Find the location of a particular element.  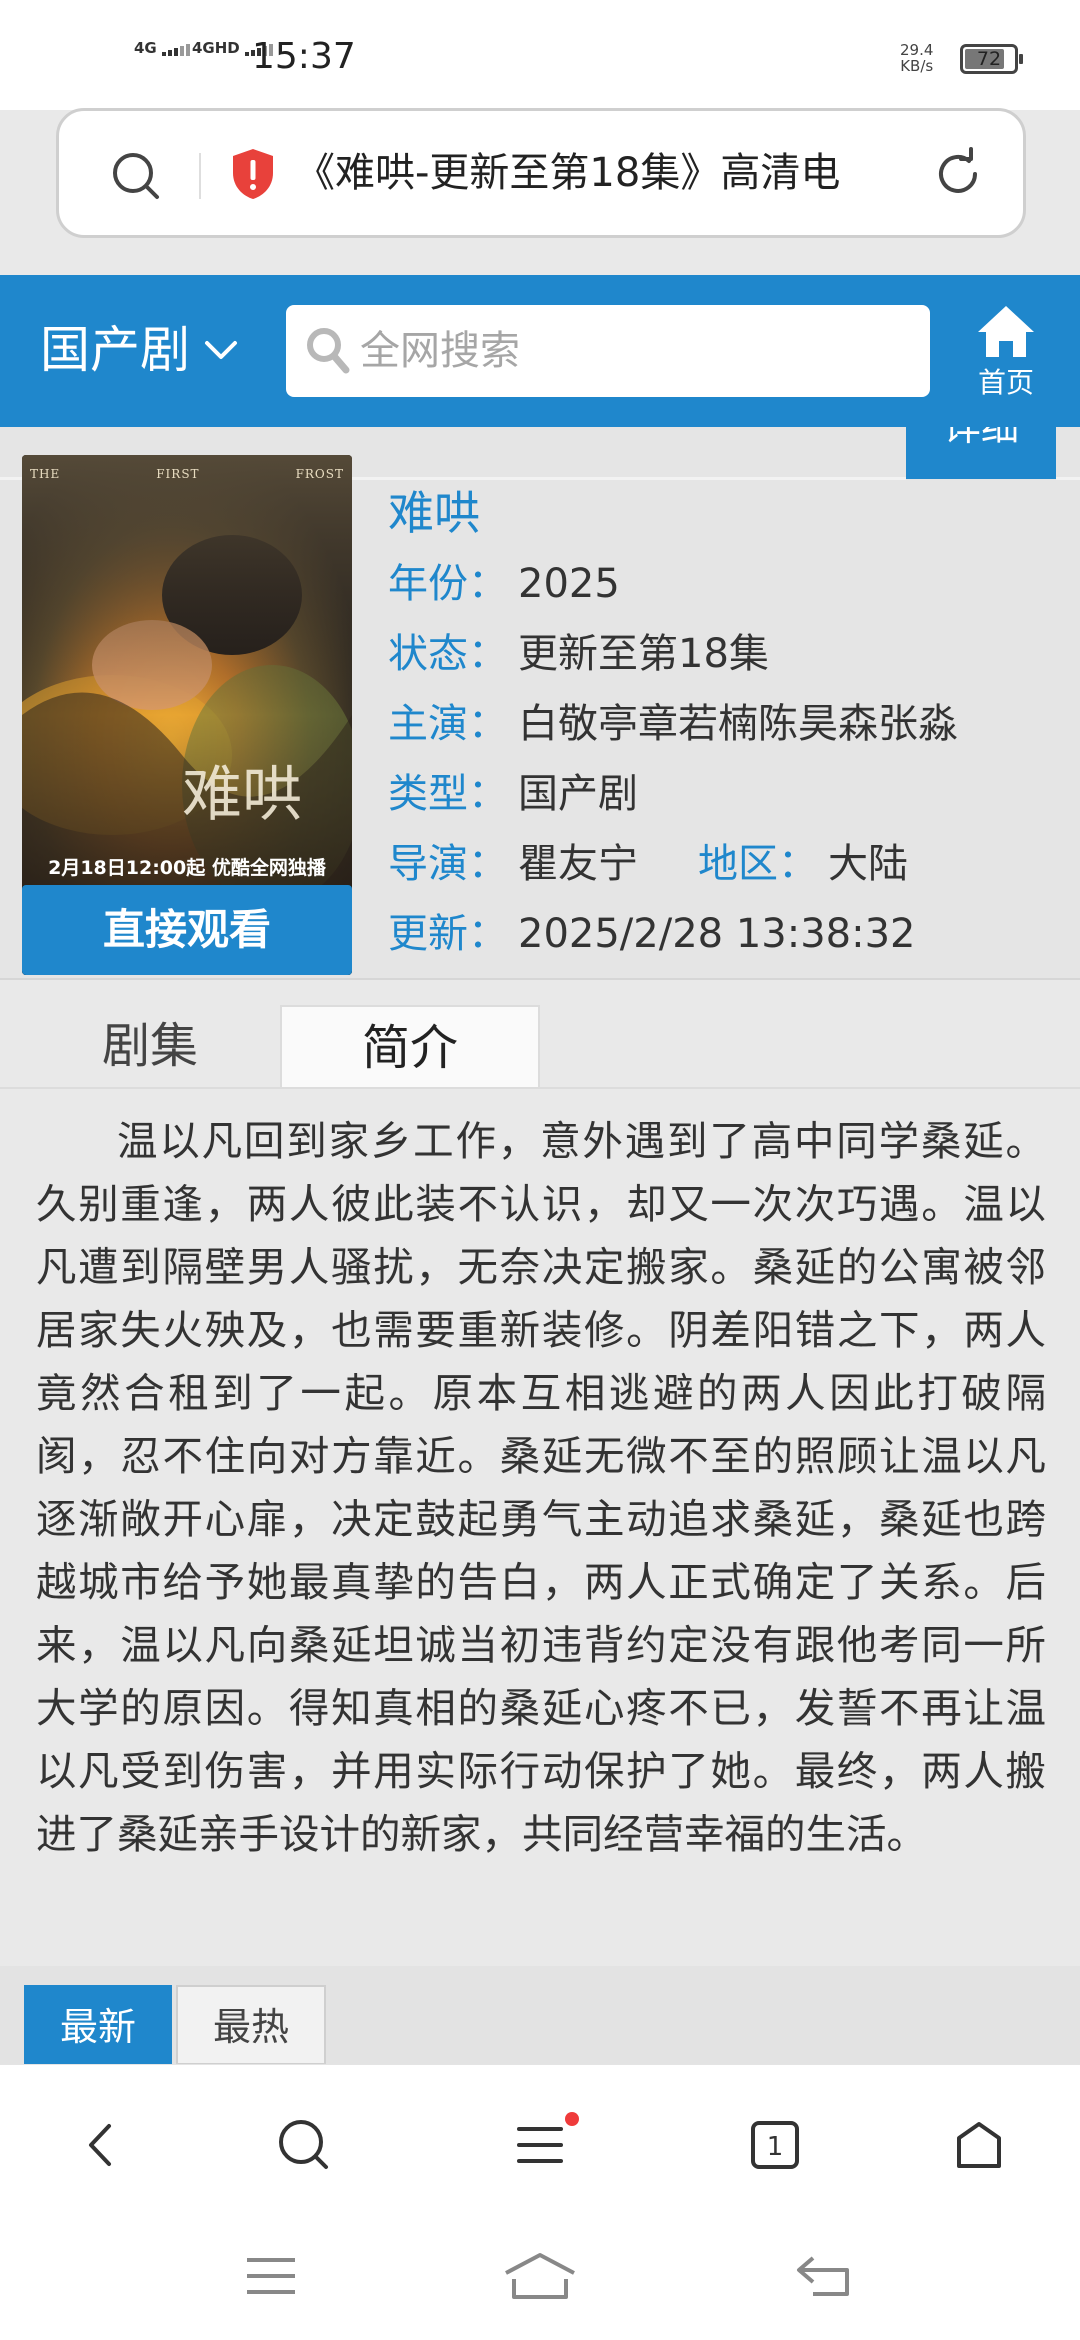

info-row-genre: 类型： 国产剧 is located at coordinates (728, 794).